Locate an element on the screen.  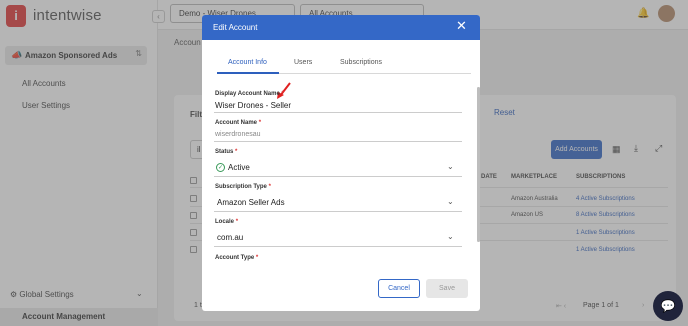
active-tab-indicator is located at coordinates (248, 73).